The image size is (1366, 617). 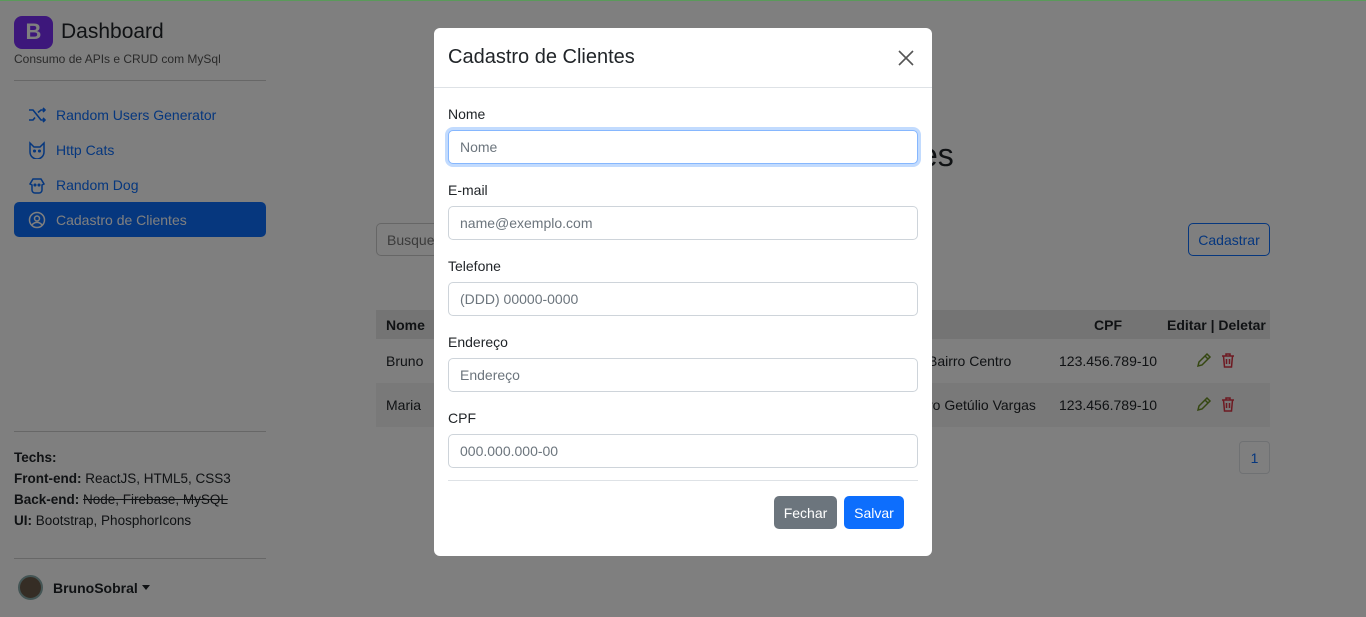 I want to click on nome-input: Nome, so click(x=683, y=147).